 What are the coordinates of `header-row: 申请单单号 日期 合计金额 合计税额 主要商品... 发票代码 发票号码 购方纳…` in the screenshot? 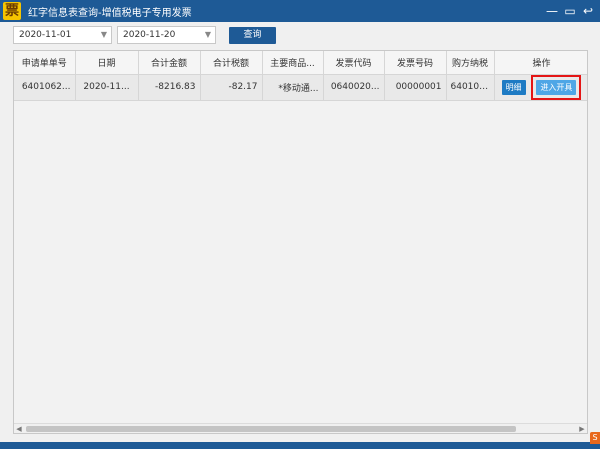 It's located at (300, 63).